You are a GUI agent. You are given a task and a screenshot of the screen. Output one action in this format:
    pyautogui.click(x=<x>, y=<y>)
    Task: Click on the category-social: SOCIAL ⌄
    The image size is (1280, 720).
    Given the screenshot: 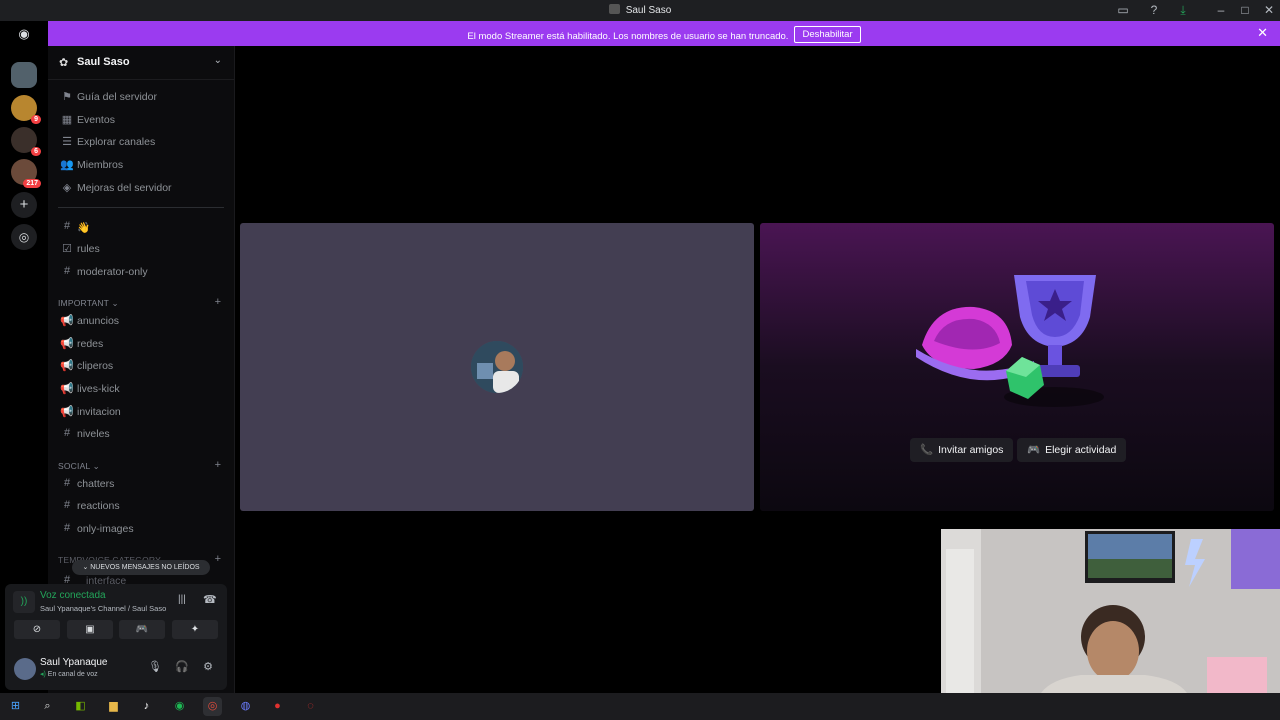 What is the action you would take?
    pyautogui.click(x=79, y=466)
    